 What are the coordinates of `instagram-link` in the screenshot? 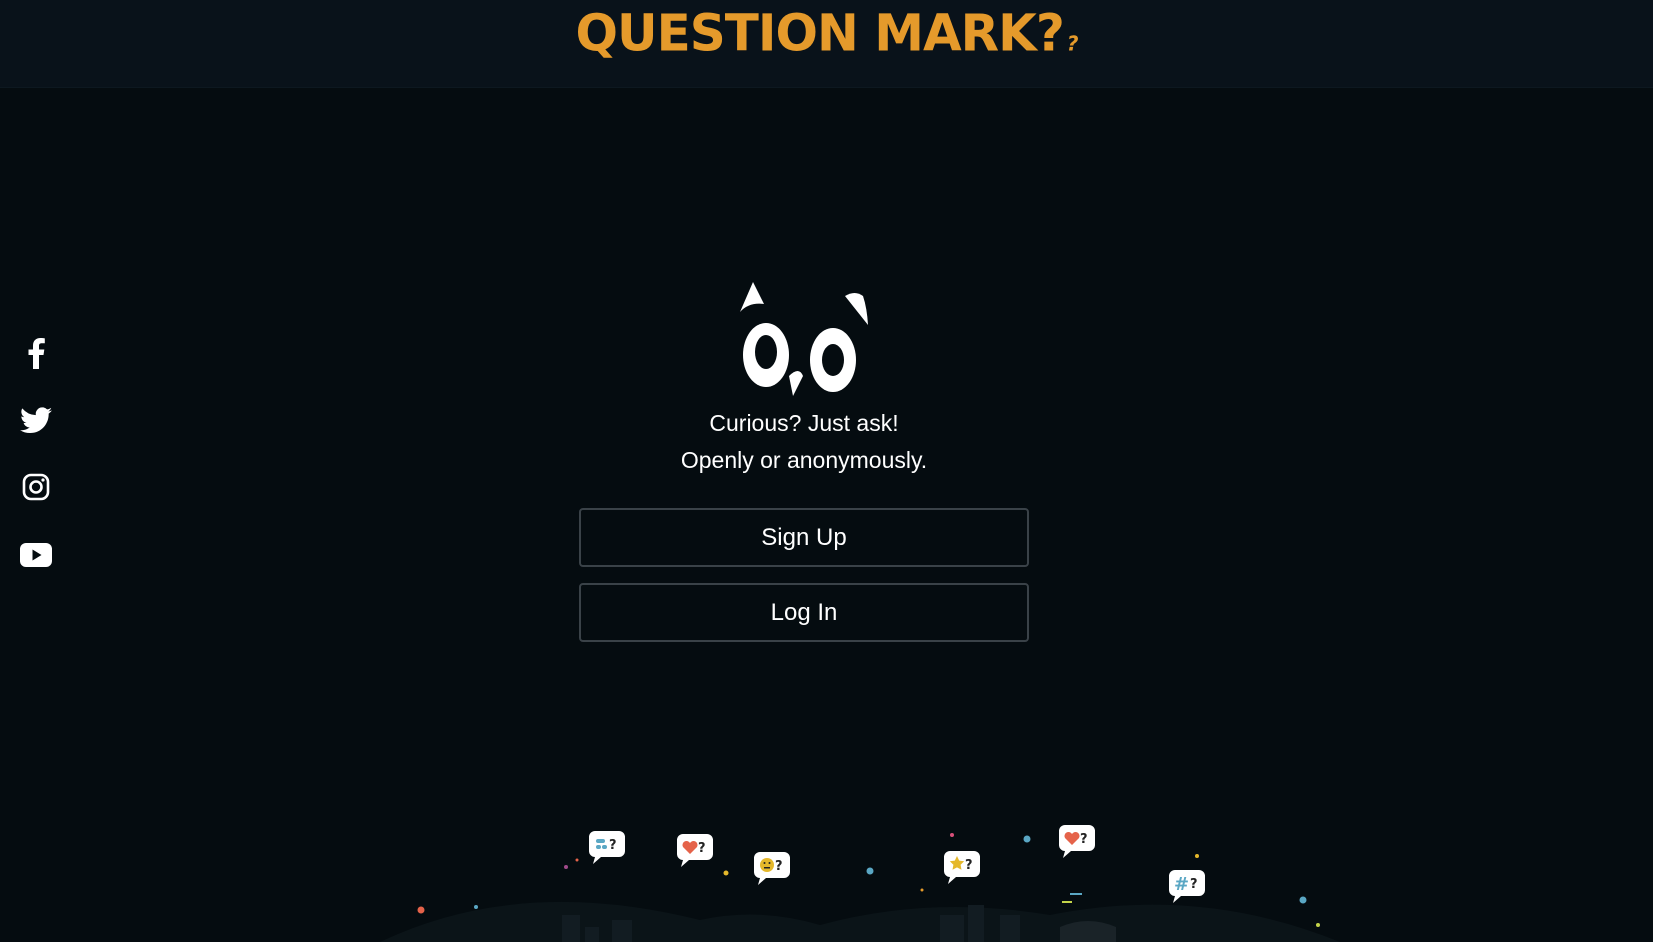 It's located at (36, 487).